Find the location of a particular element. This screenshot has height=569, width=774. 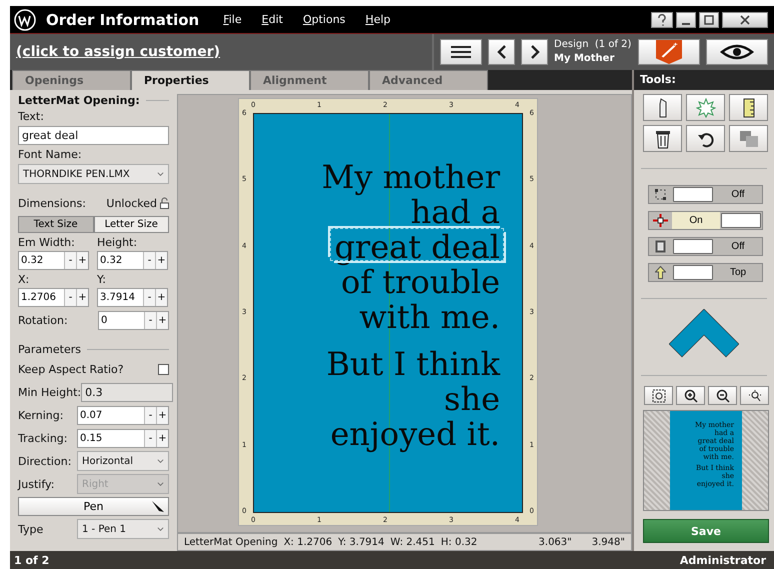

font-dropdown: THORNDIKE PEN.LMX is located at coordinates (93, 174).